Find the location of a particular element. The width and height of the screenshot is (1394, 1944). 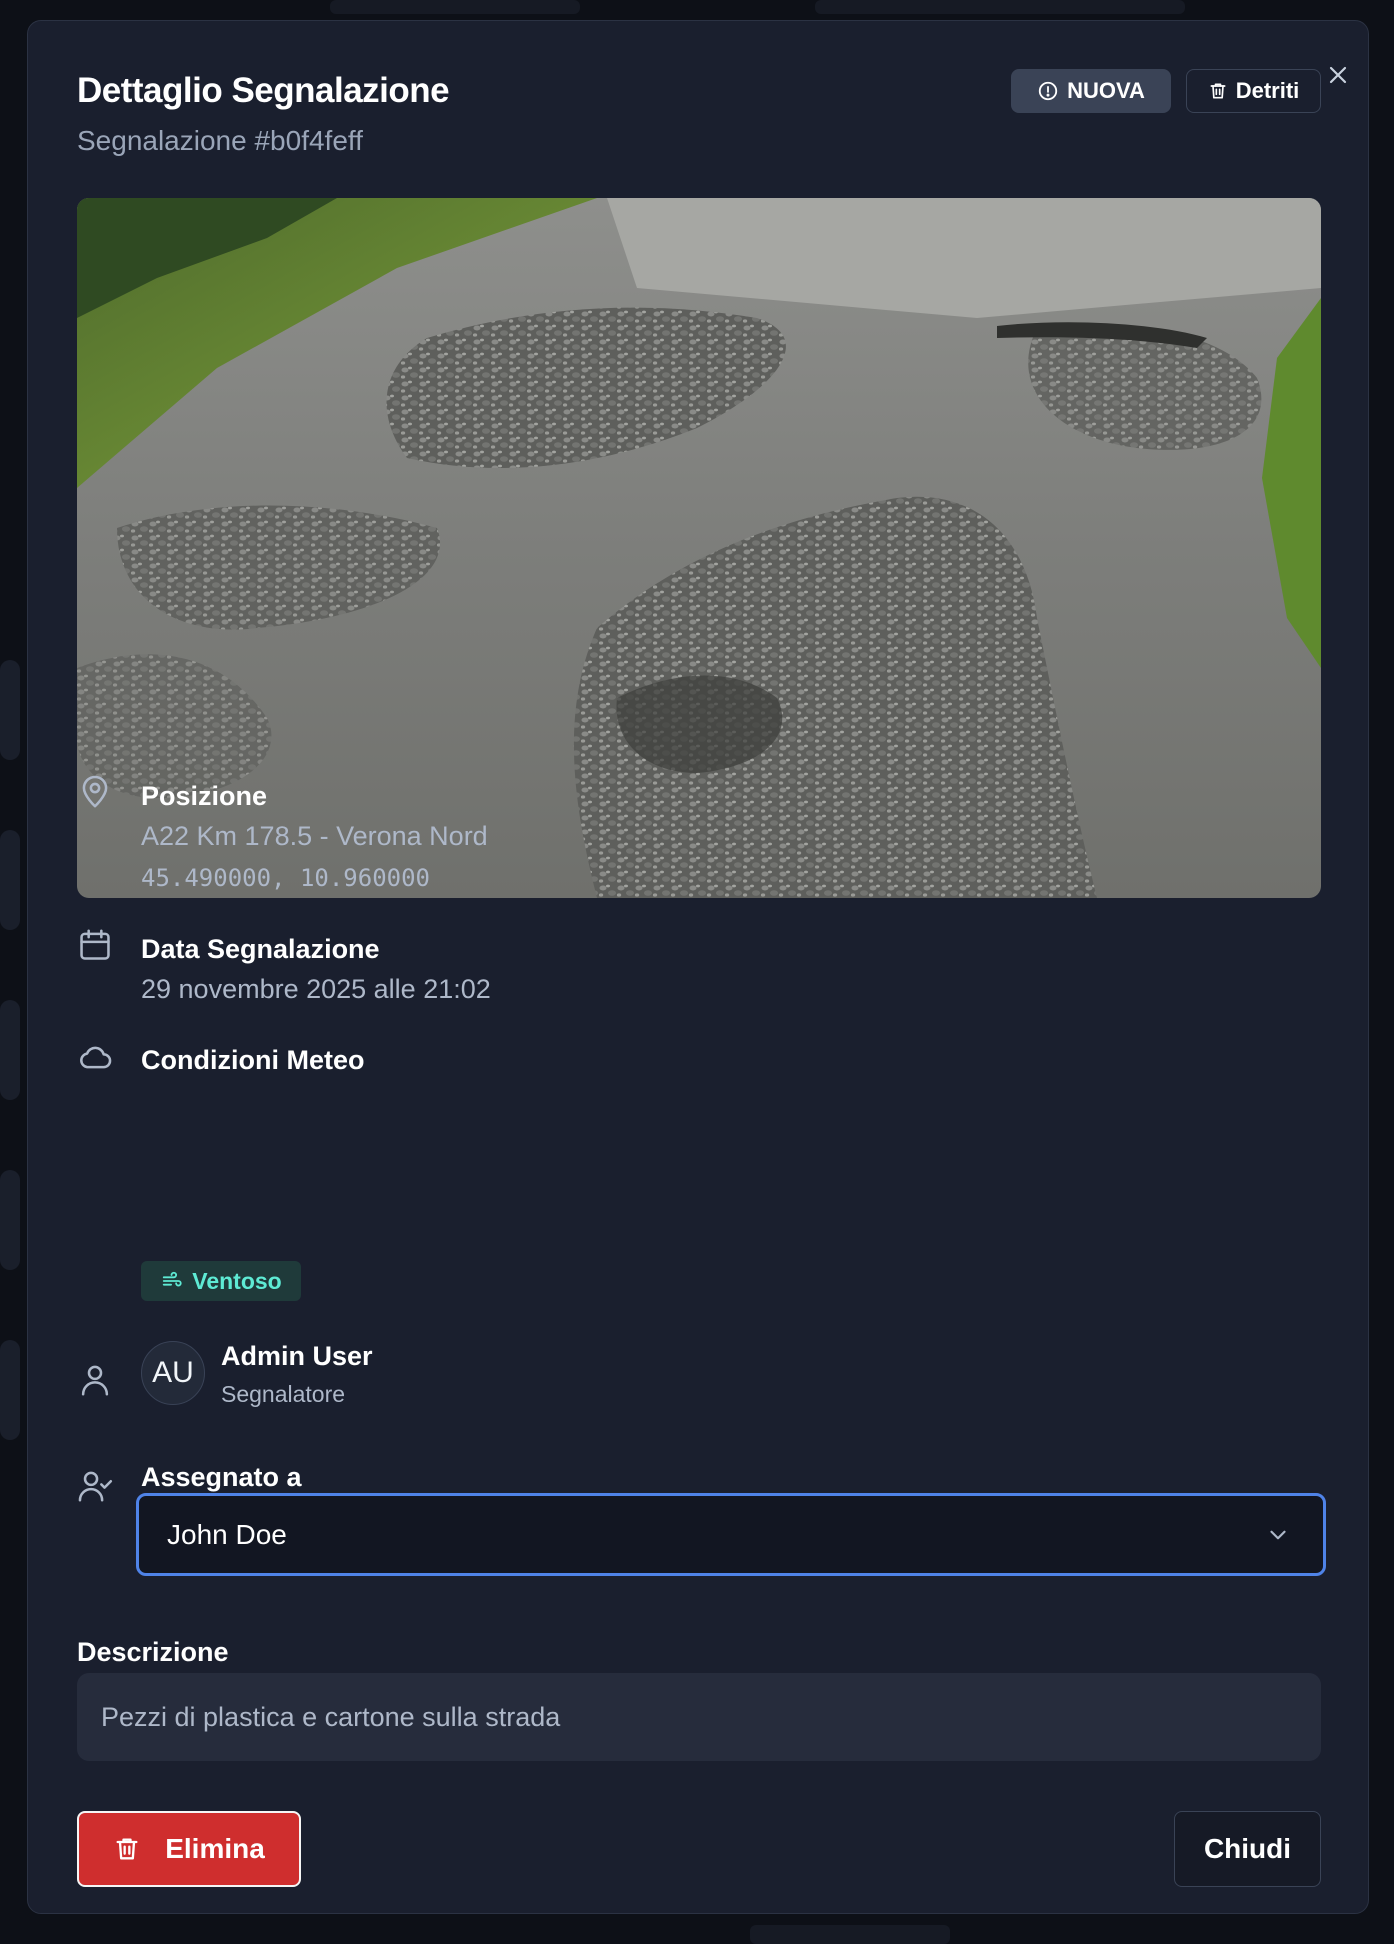

close-button: Chiudi is located at coordinates (1247, 1849).